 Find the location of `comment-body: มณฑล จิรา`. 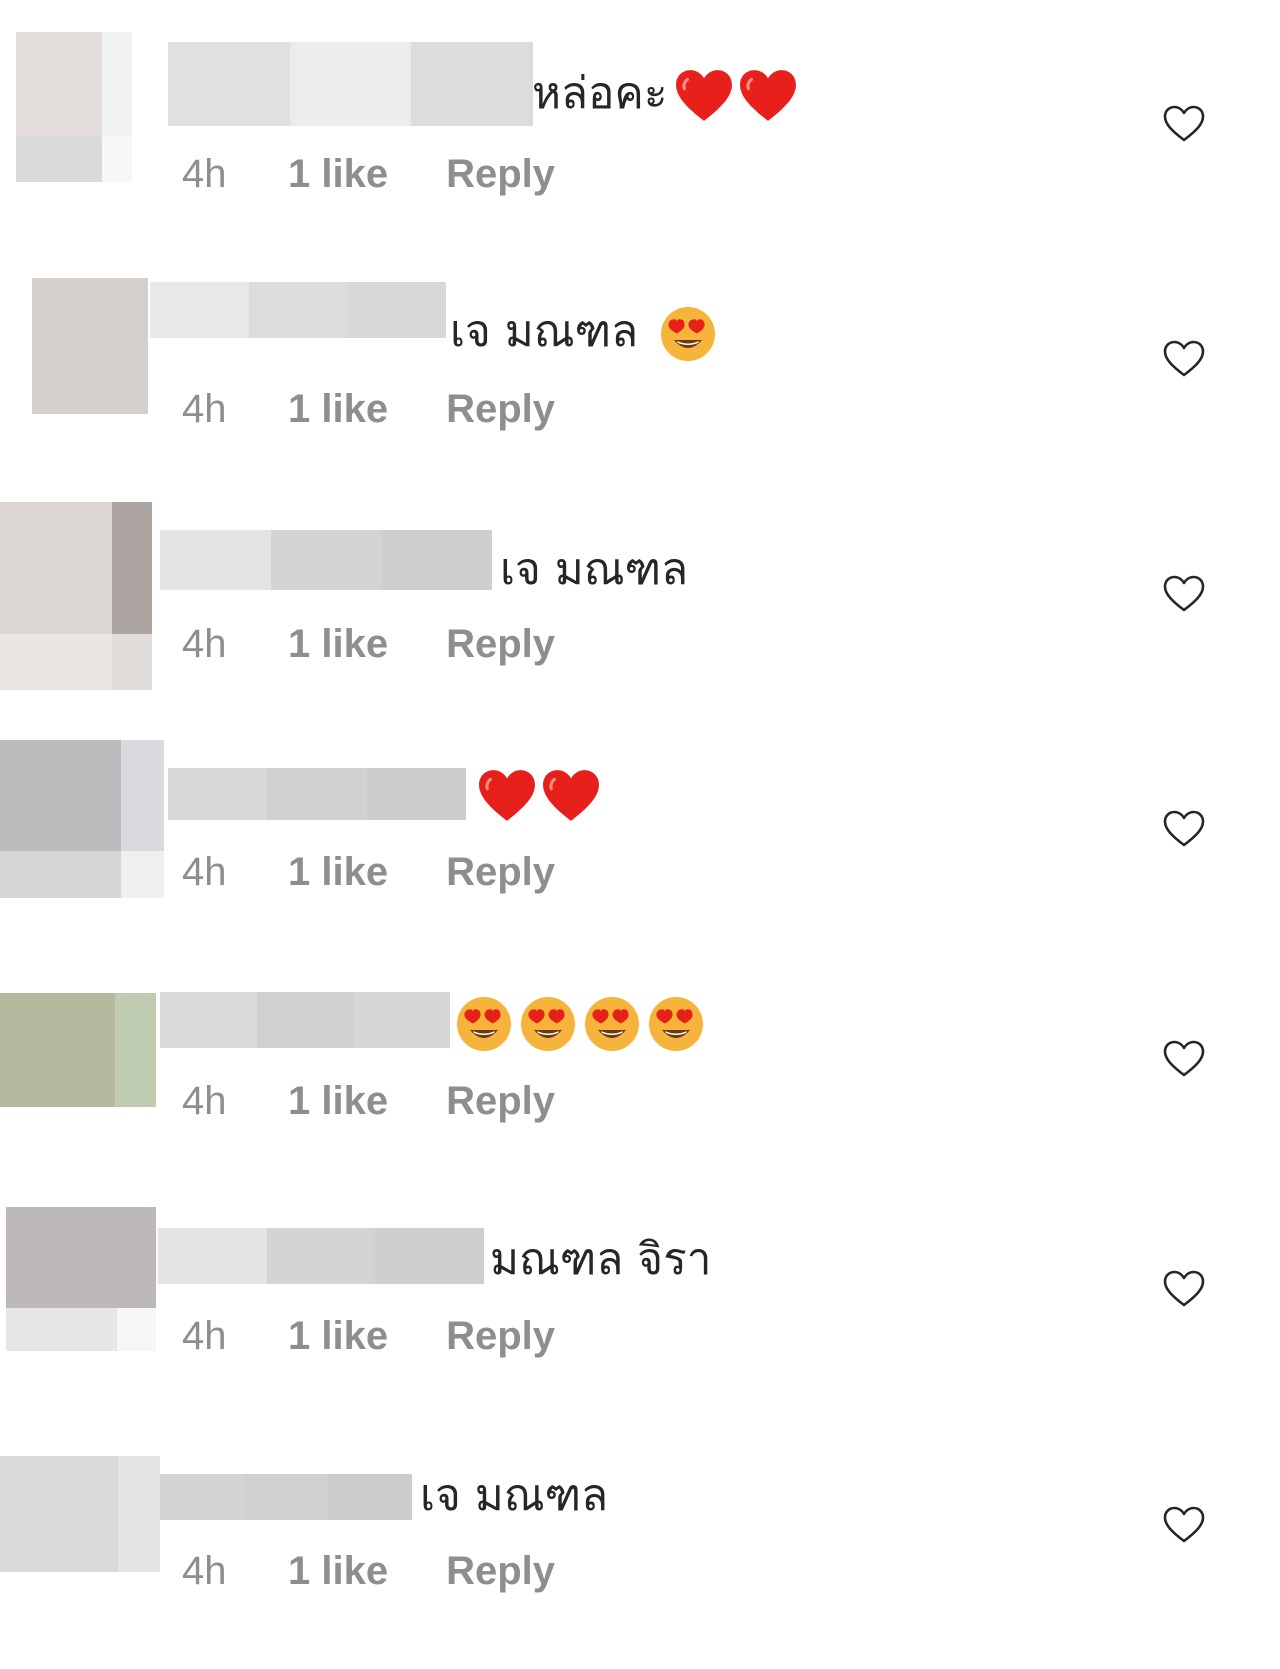

comment-body: มณฑล จิรา is located at coordinates (601, 1259).